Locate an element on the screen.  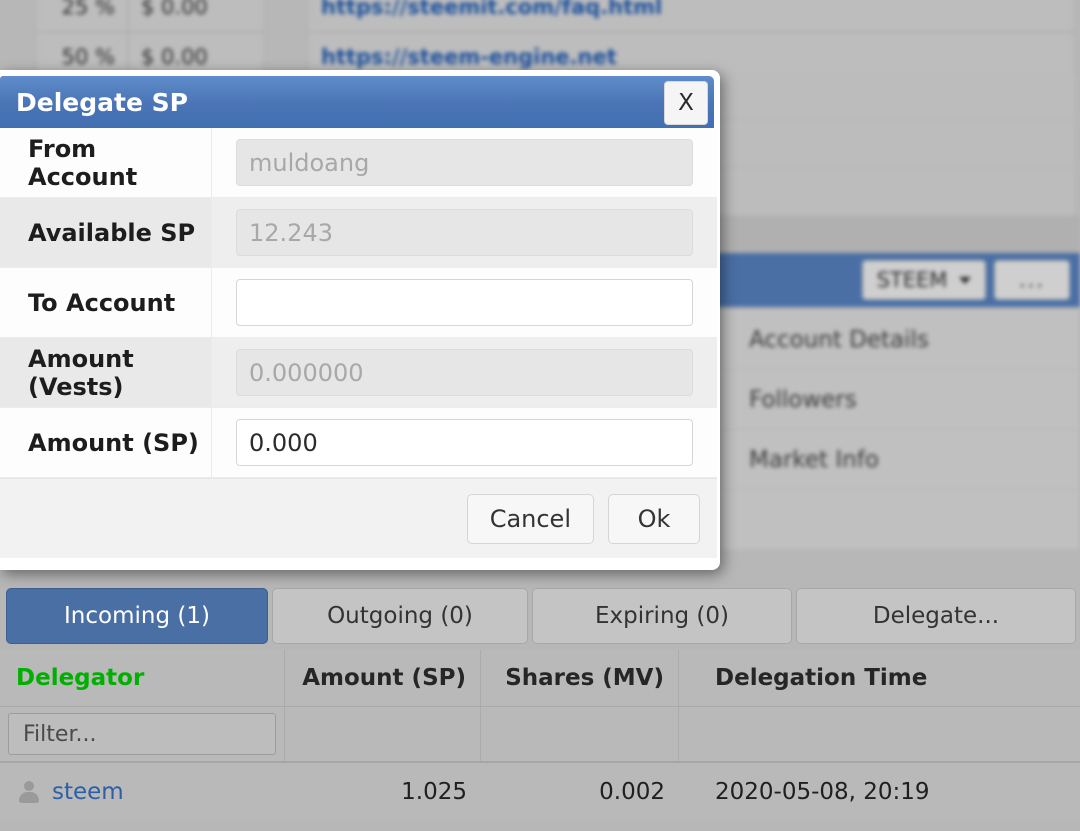
form-row-to-account: To Account is located at coordinates (358, 303).